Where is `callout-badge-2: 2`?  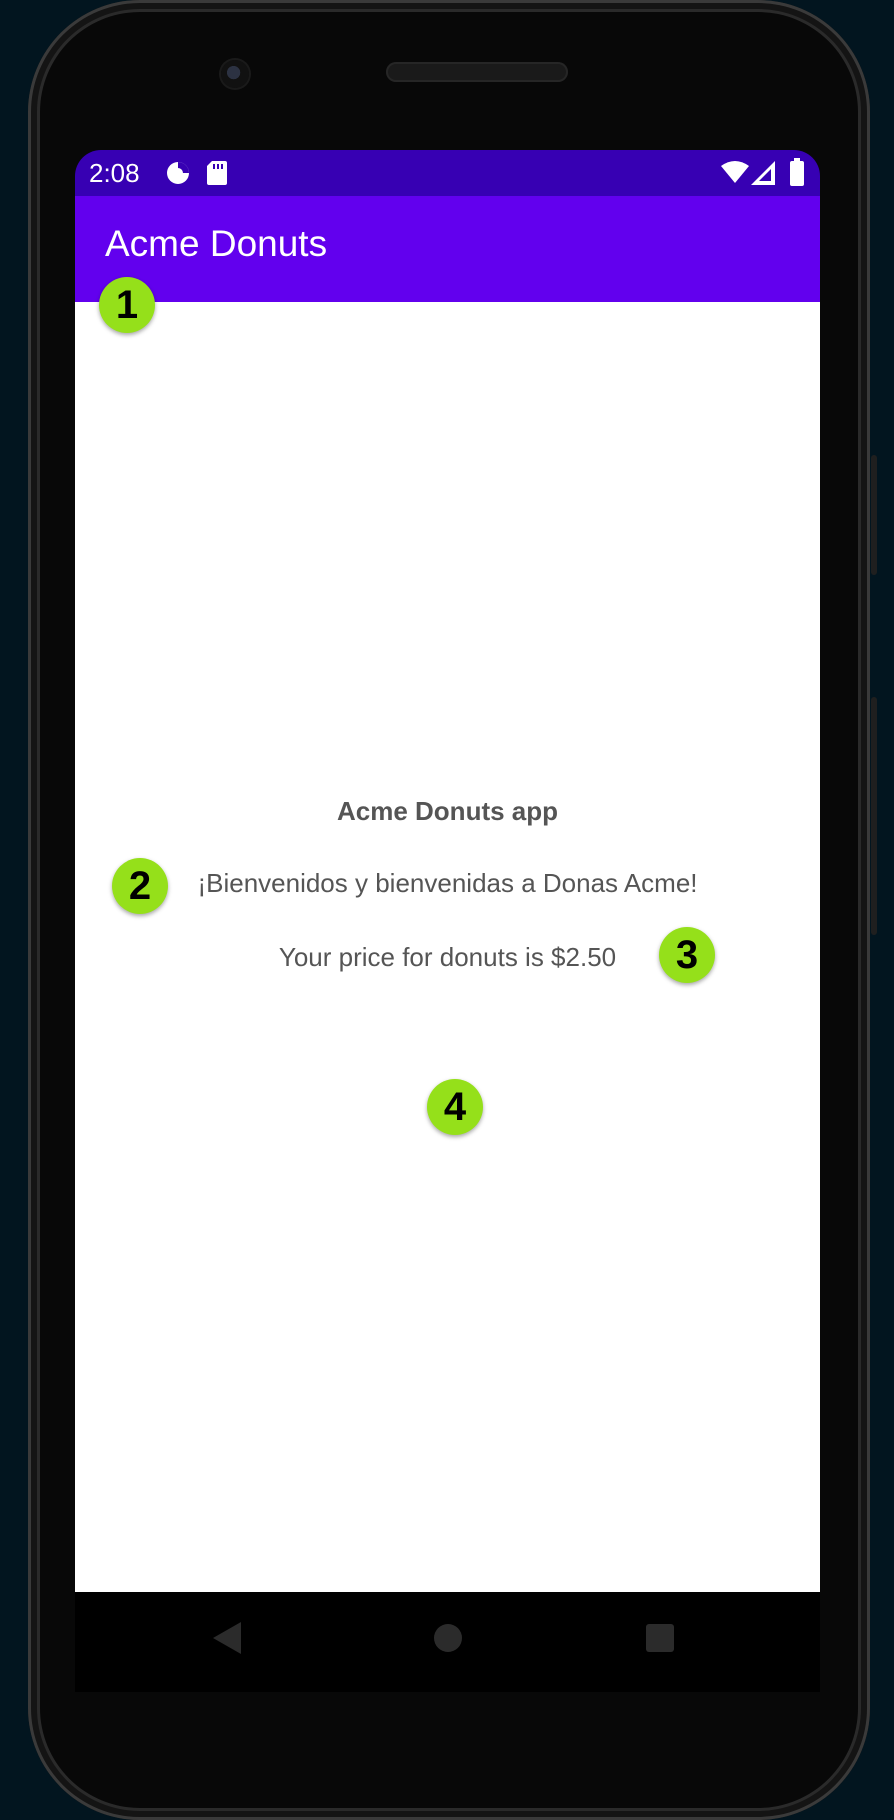 callout-badge-2: 2 is located at coordinates (140, 886).